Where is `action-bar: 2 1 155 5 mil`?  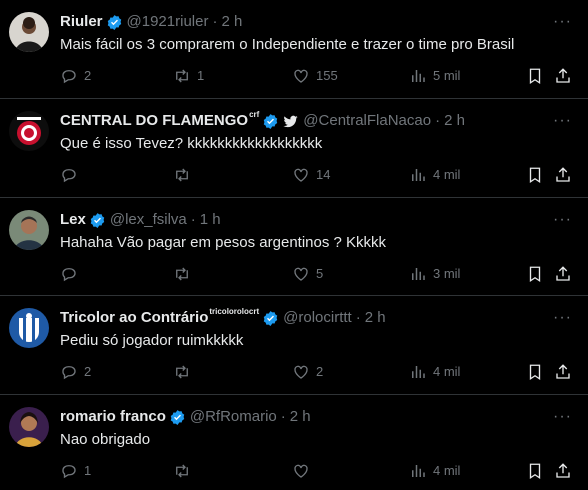
action-bar: 2 1 155 5 mil is located at coordinates (324, 76).